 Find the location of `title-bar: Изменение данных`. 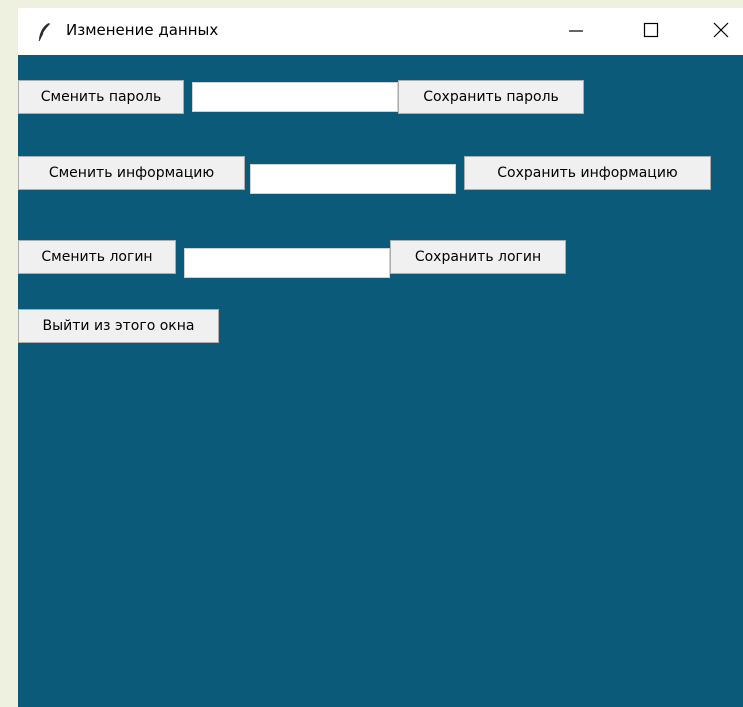

title-bar: Изменение данных is located at coordinates (380, 31).